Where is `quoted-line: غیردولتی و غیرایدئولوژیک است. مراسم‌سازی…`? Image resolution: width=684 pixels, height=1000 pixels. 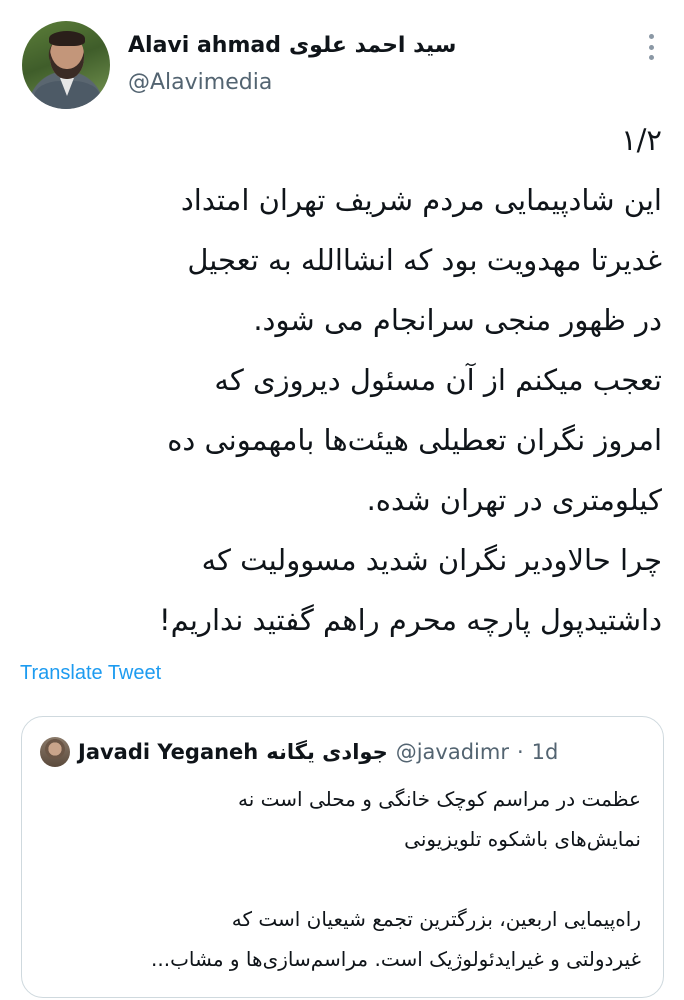 quoted-line: غیردولتی و غیرایدئولوژیک است. مراسم‌سازی… is located at coordinates (396, 959).